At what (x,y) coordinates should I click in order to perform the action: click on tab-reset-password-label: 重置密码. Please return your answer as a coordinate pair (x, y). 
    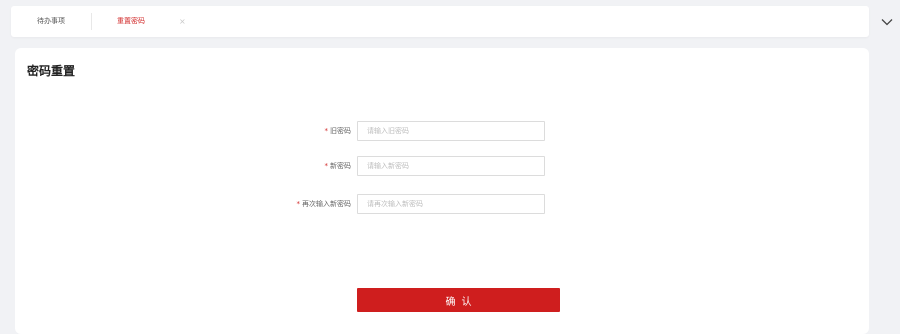
    Looking at the image, I should click on (131, 21).